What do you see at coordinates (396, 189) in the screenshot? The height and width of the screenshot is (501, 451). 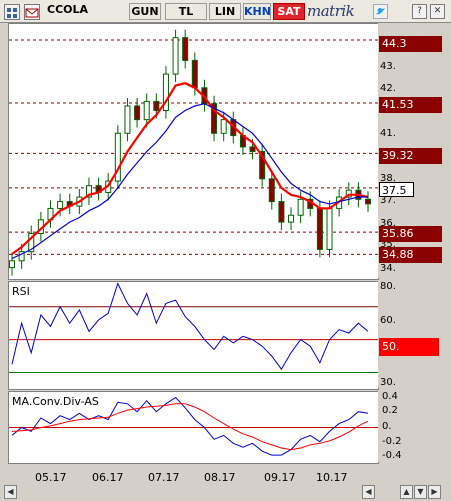 I see `current-price-box: 37.5` at bounding box center [396, 189].